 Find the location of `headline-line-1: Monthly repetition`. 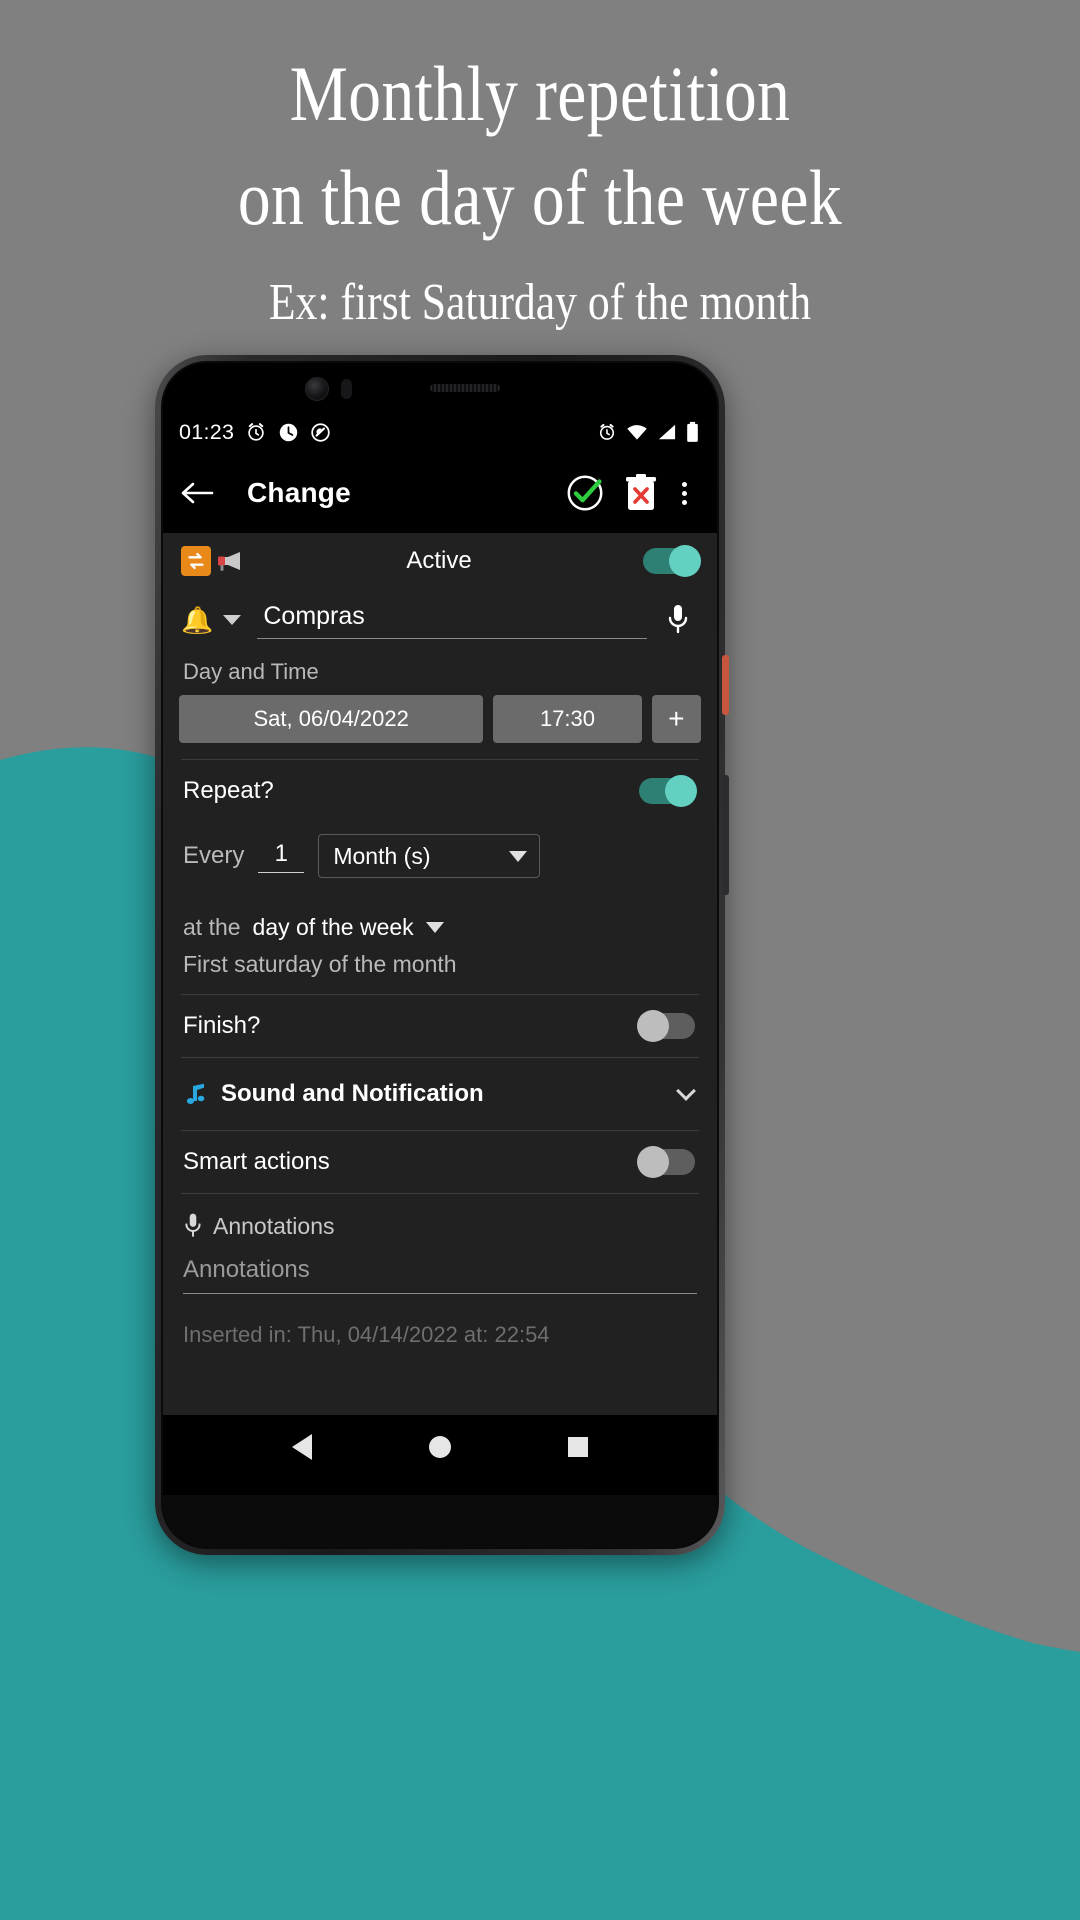

headline-line-1: Monthly repetition is located at coordinates (540, 93).